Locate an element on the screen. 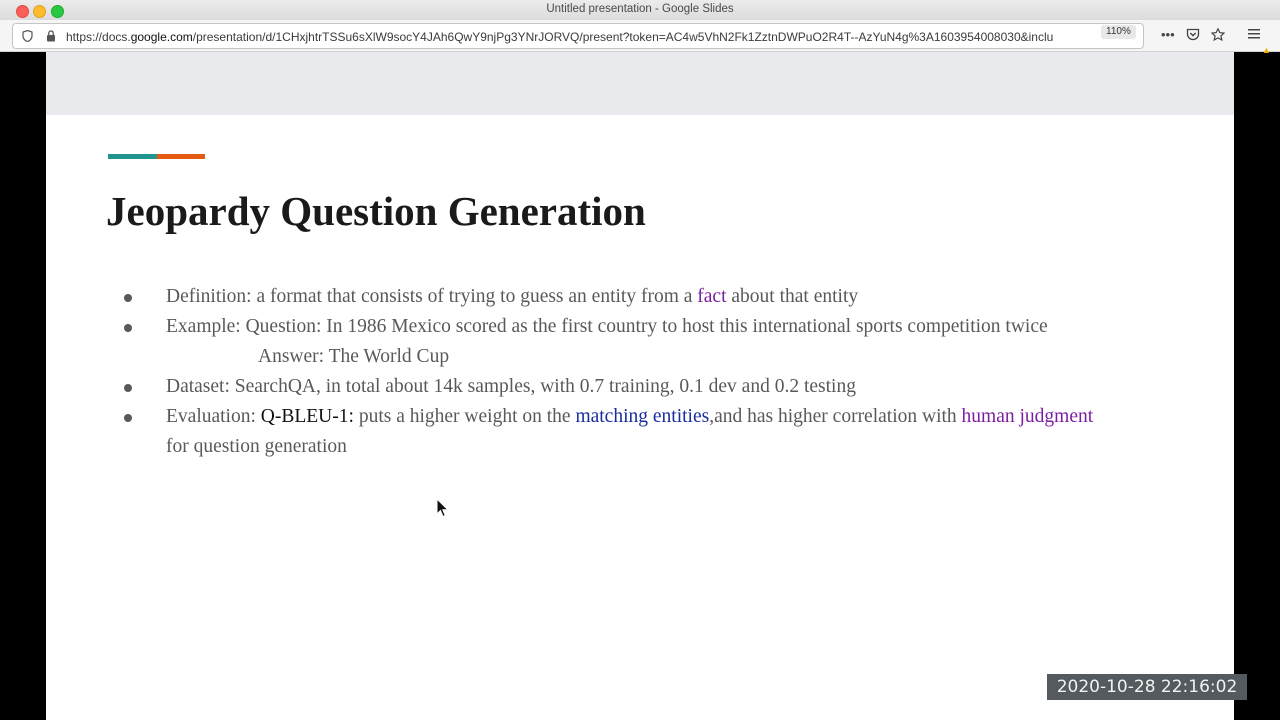 This screenshot has height=720, width=1280. slide-top-band is located at coordinates (640, 83).